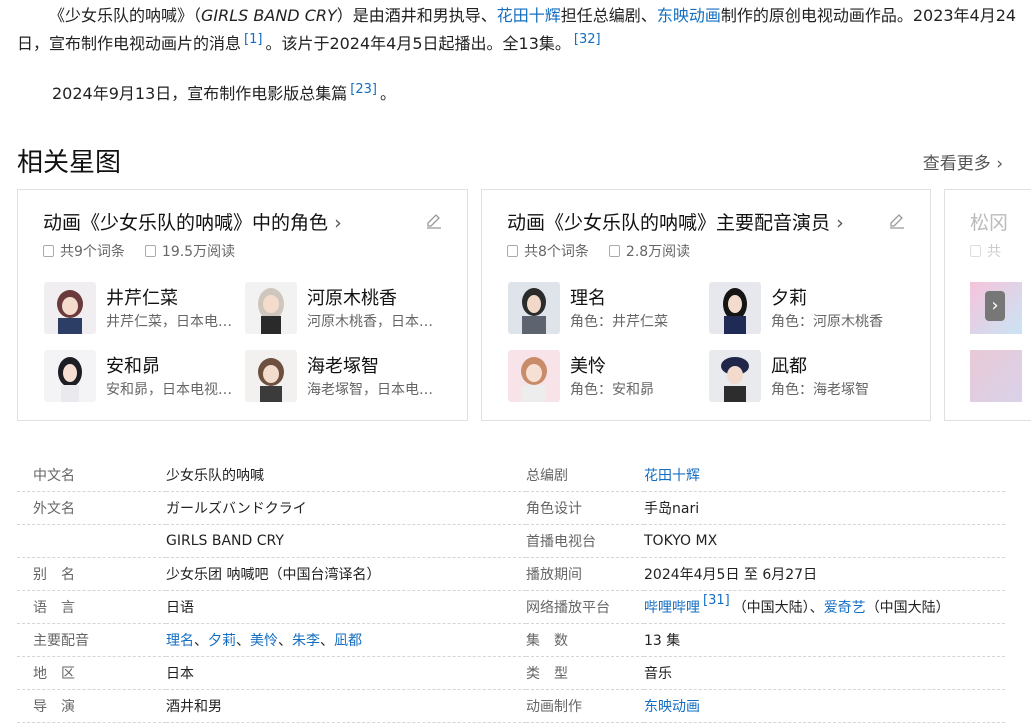  Describe the element at coordinates (658, 252) in the screenshot. I see `read-count: 2.8万阅读` at that location.